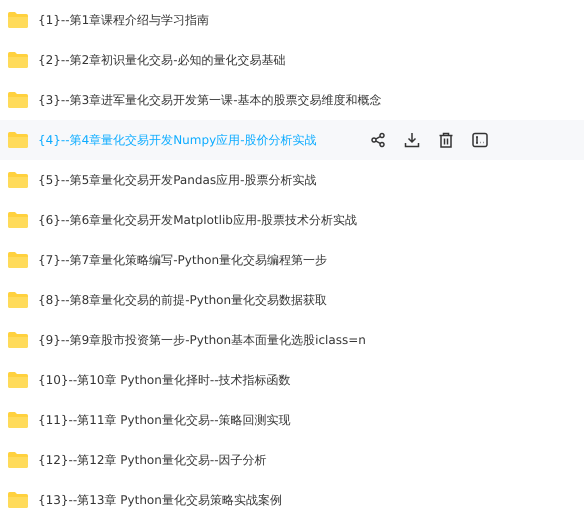 The image size is (584, 516). What do you see at coordinates (202, 340) in the screenshot?
I see `folder-name: {9}--第9章股市投资第一步-Python基本面量化选股iclass=n` at bounding box center [202, 340].